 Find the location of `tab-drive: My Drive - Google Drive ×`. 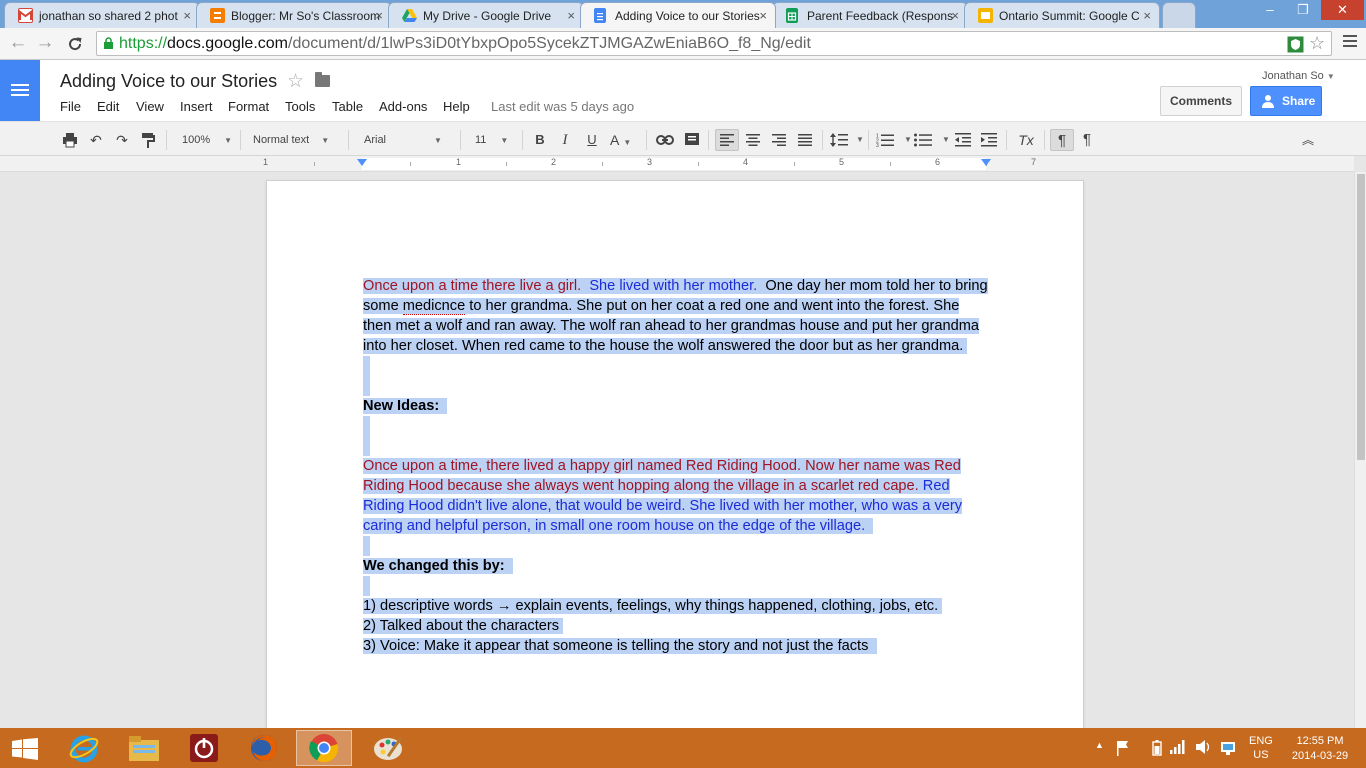

tab-drive: My Drive - Google Drive × is located at coordinates (486, 15).